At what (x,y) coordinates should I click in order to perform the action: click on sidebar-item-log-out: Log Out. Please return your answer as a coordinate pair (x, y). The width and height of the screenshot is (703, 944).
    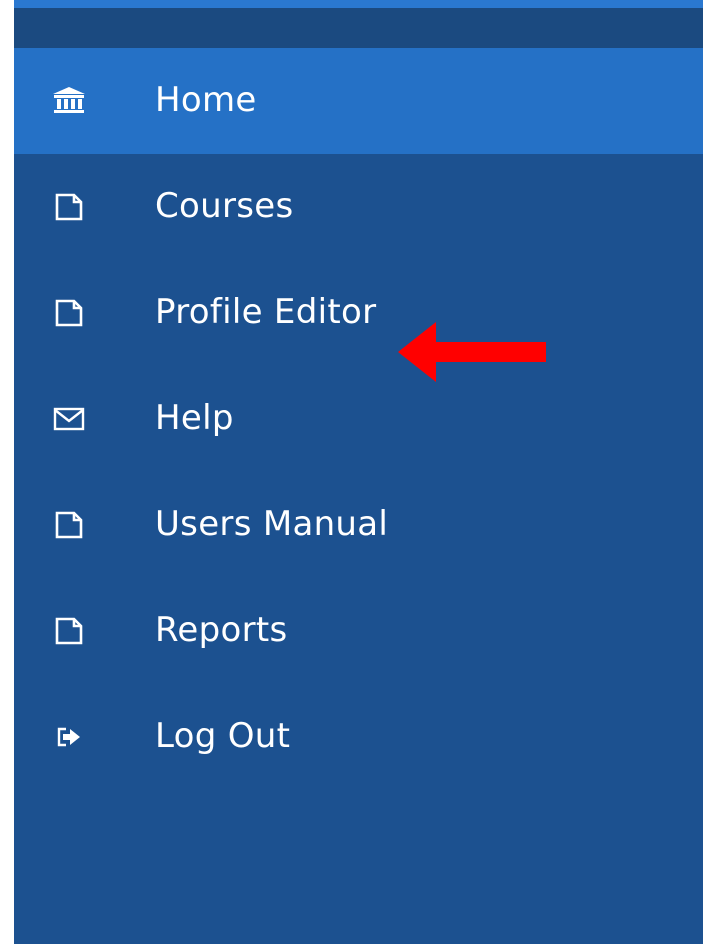
    Looking at the image, I should click on (358, 737).